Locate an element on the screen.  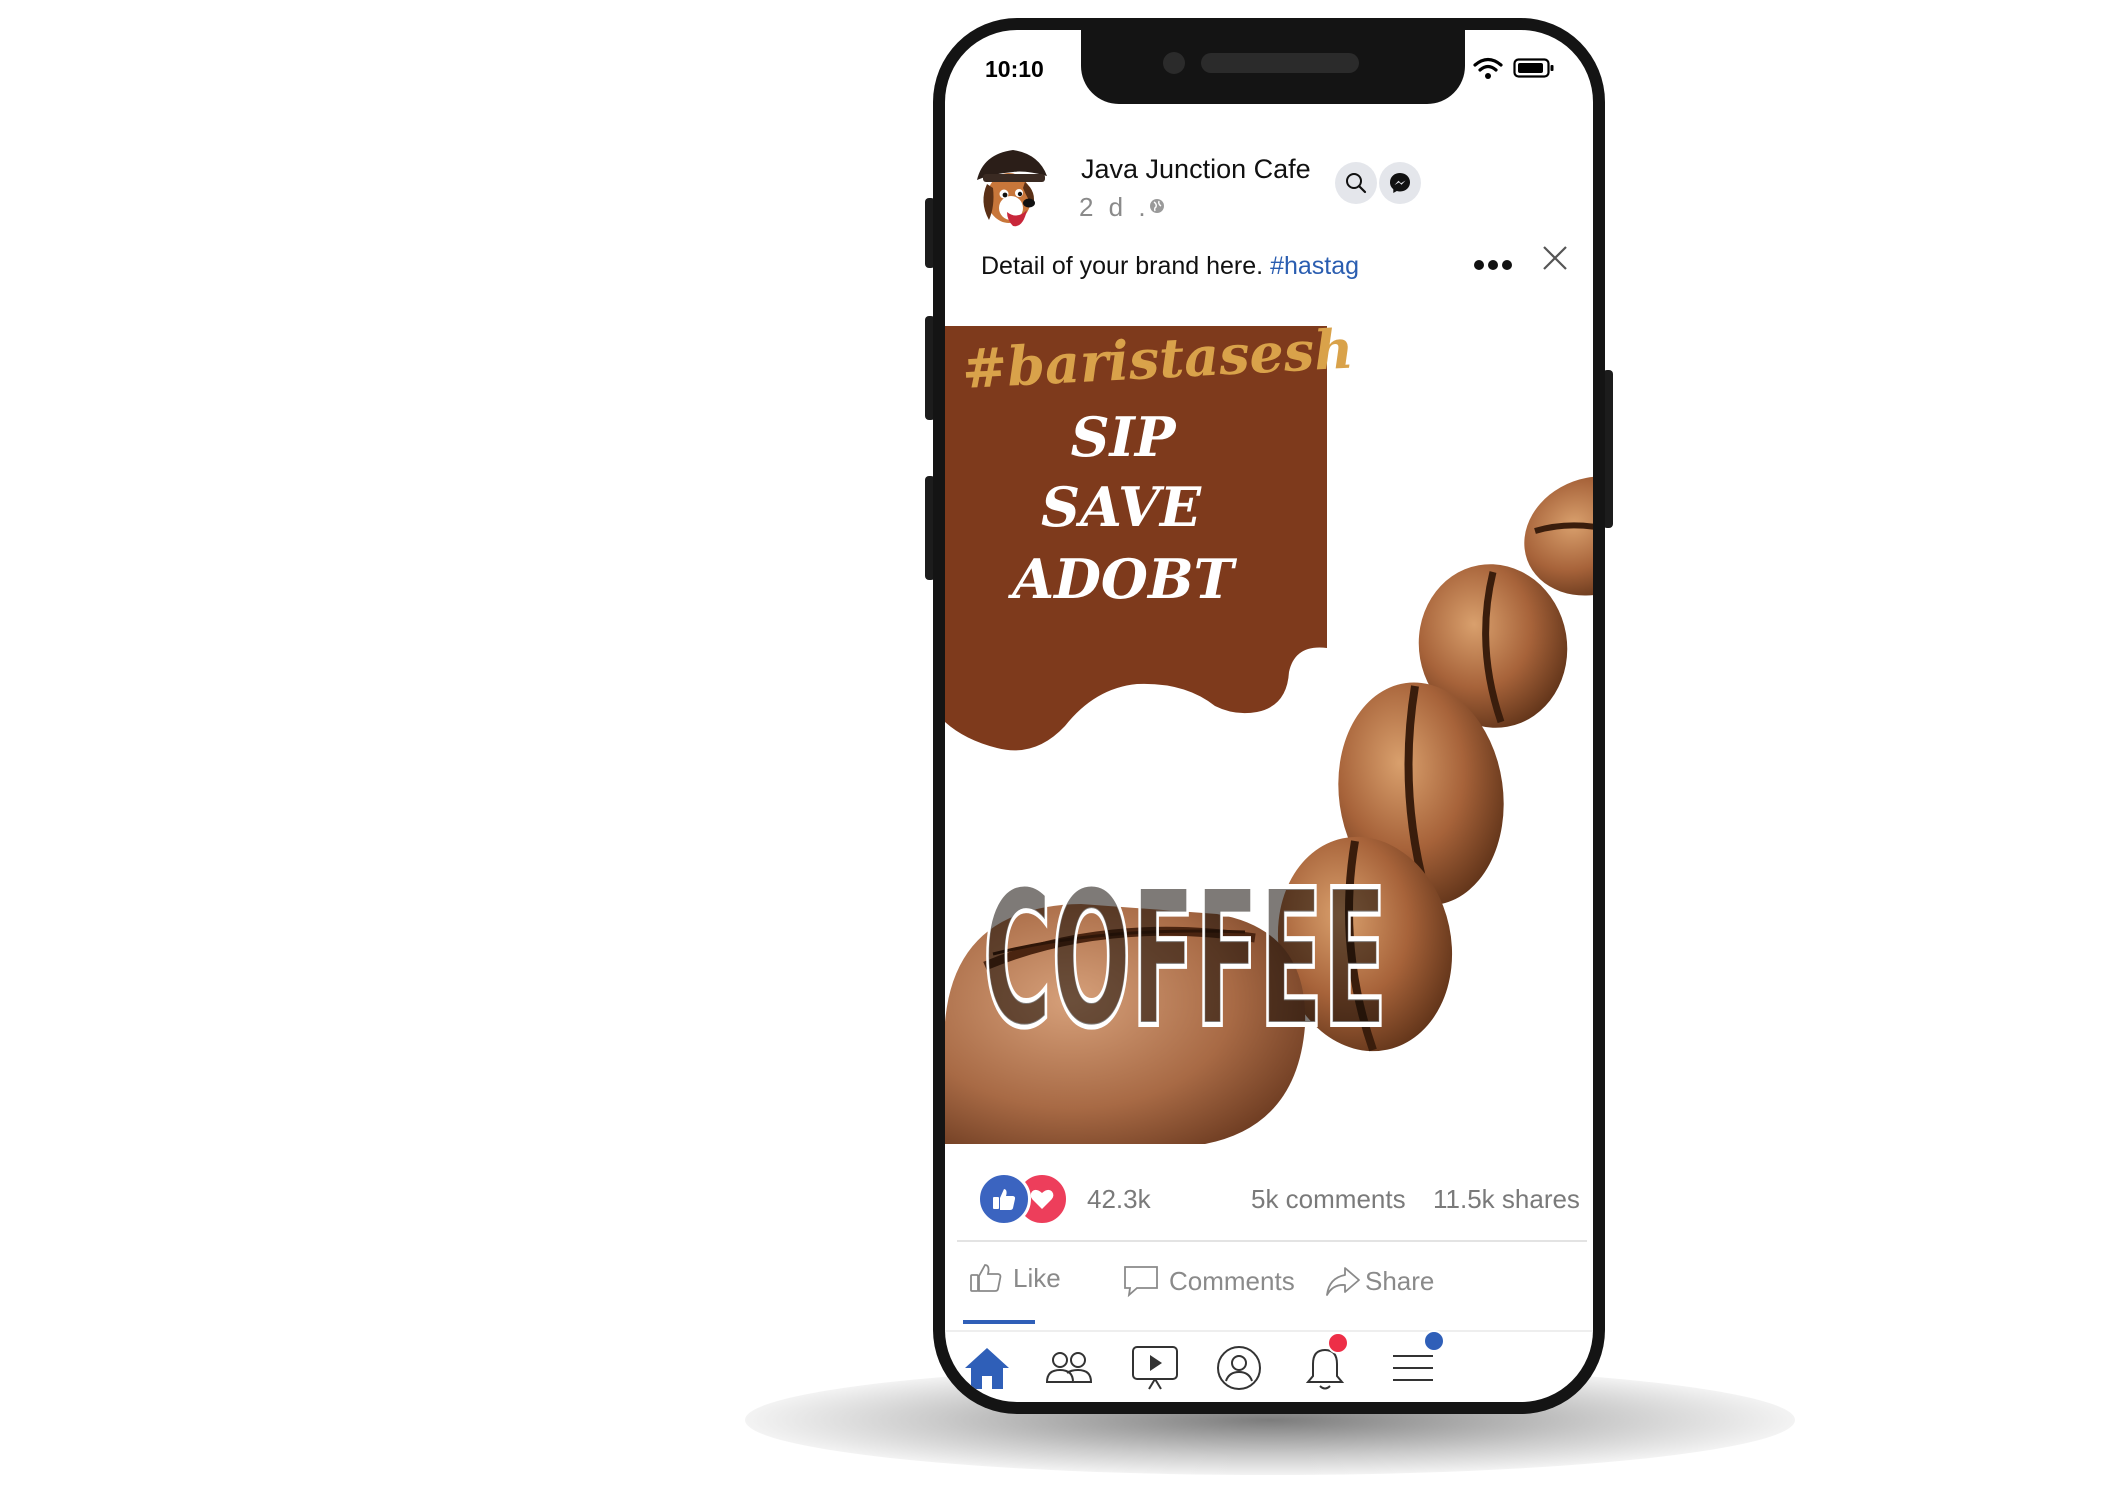
reaction-stats: 42.3k 5k comments 11.5k shares is located at coordinates (1269, 1199).